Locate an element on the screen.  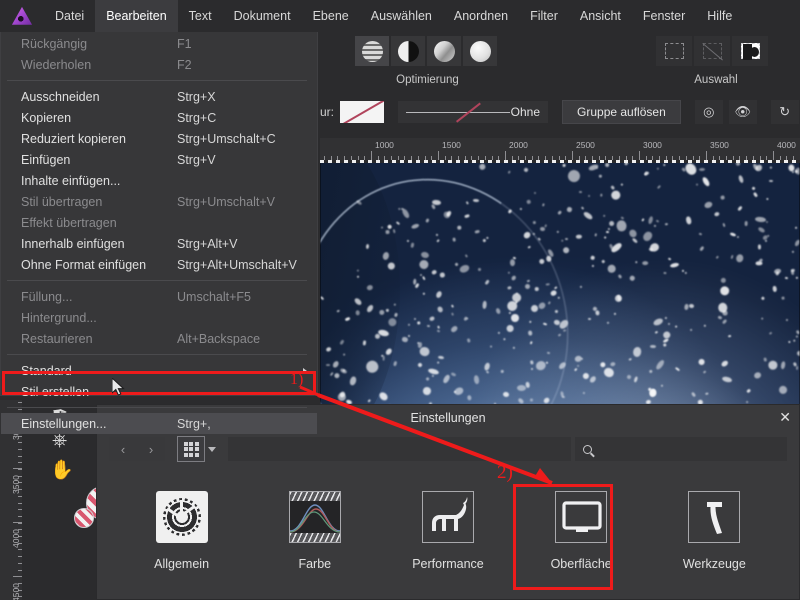
menu-item-auswhlen: Auswählen is located at coordinates (401, 16).